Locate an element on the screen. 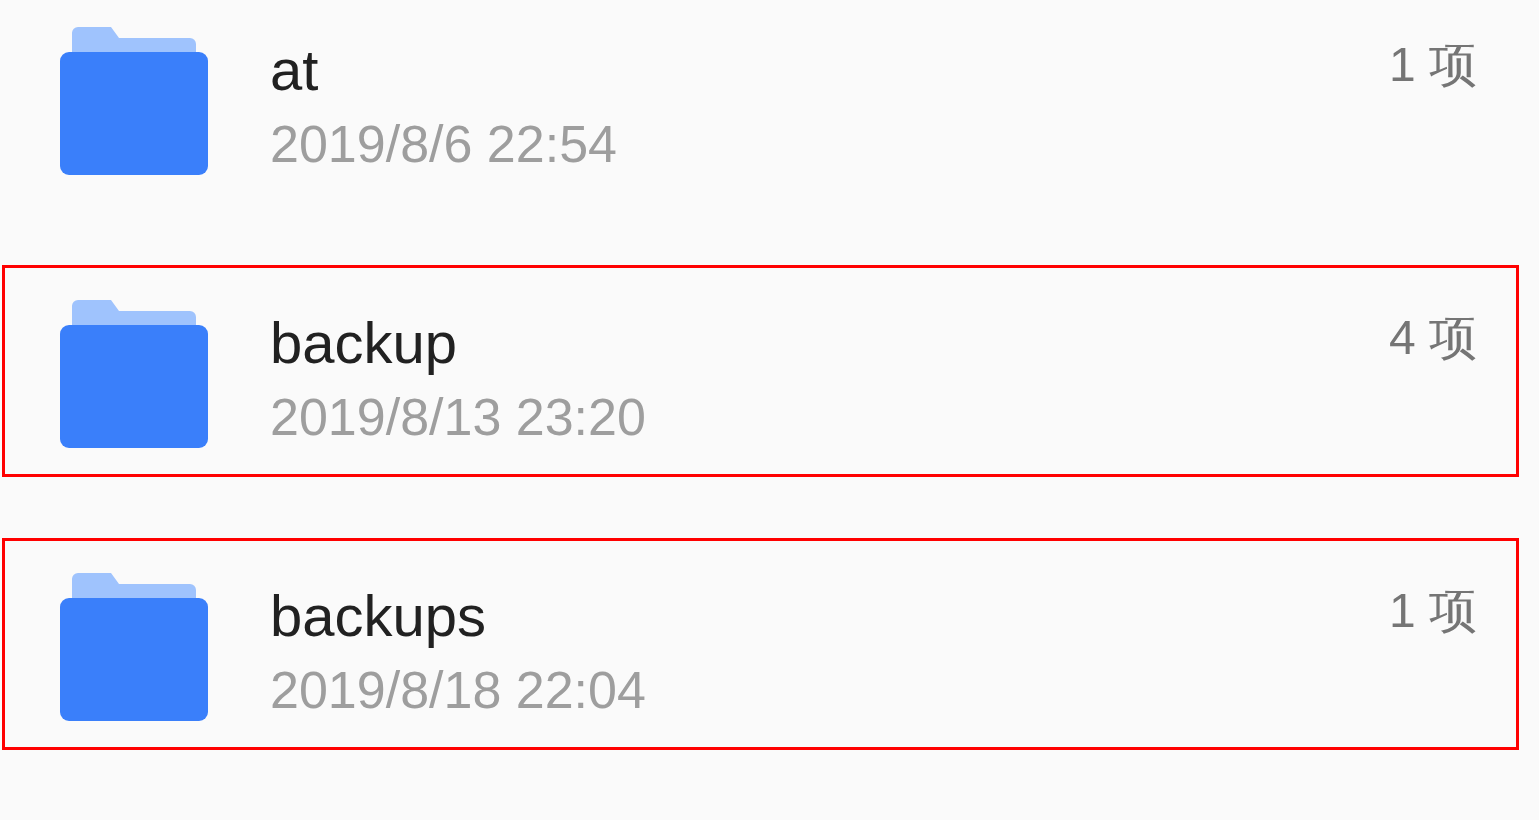 The width and height of the screenshot is (1539, 820). folder-name: backup is located at coordinates (364, 343).